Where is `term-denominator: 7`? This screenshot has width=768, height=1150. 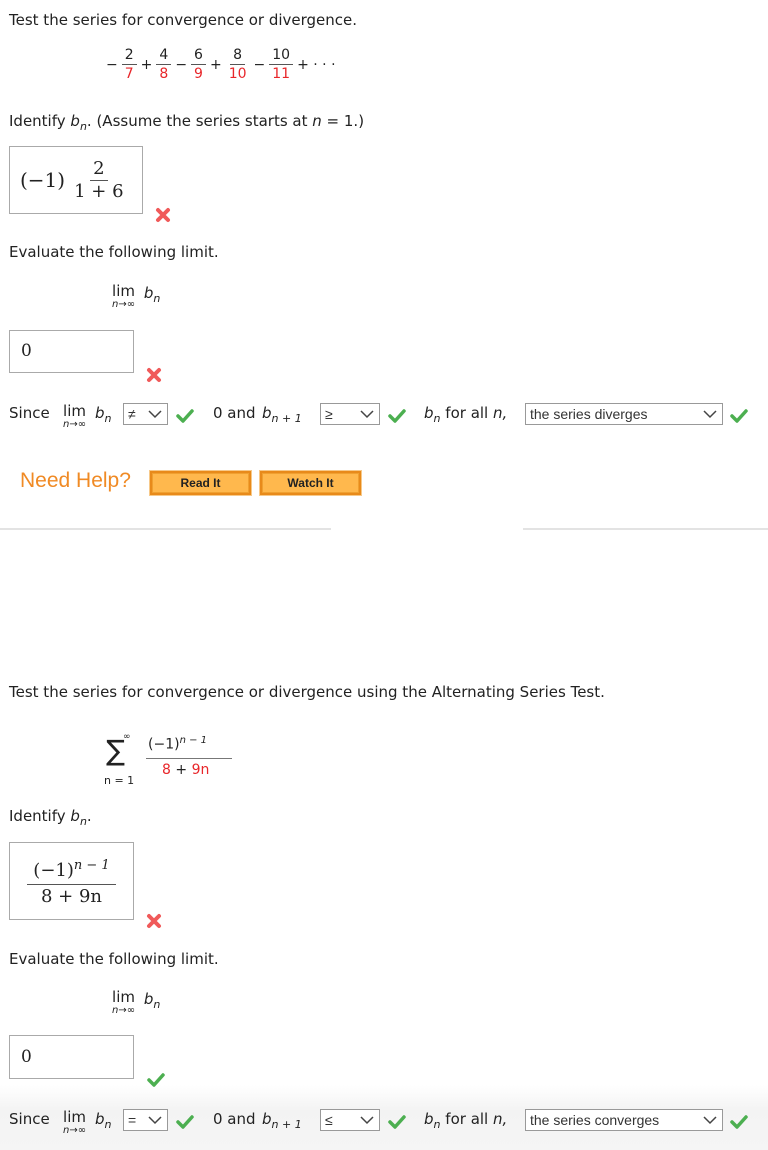 term-denominator: 7 is located at coordinates (129, 74).